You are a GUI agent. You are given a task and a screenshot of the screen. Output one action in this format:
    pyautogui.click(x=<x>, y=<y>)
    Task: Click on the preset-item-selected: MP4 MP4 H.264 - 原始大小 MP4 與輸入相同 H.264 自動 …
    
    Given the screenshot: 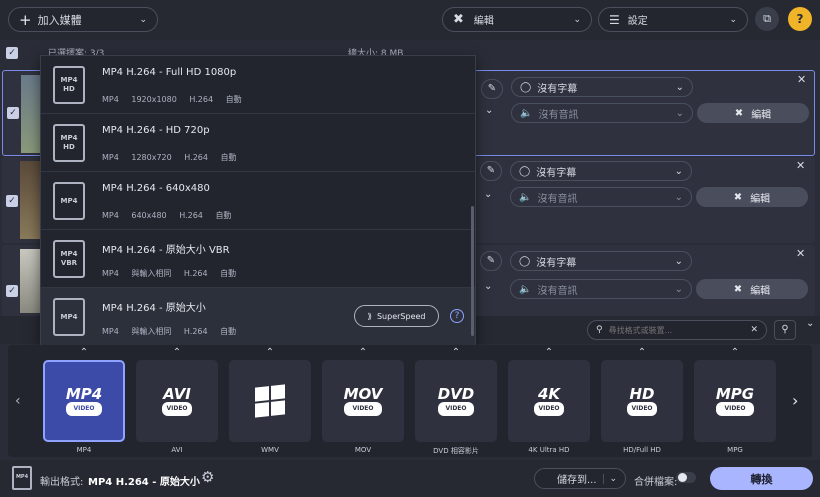 What is the action you would take?
    pyautogui.click(x=258, y=317)
    